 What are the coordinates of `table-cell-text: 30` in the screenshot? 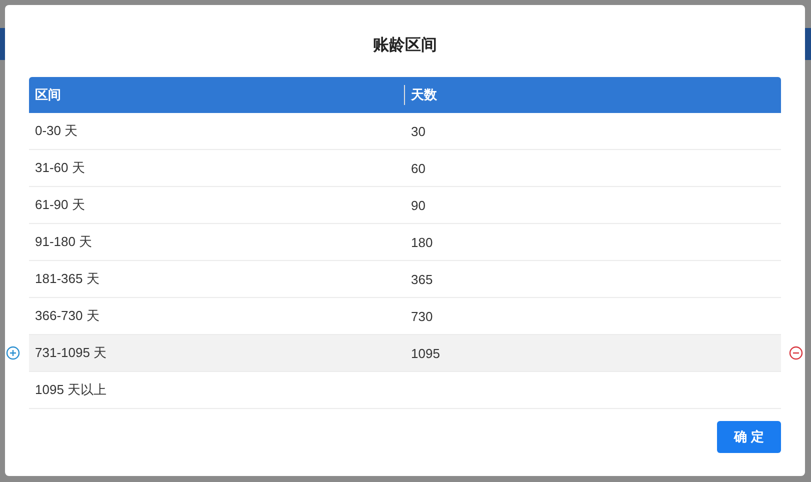 It's located at (418, 131).